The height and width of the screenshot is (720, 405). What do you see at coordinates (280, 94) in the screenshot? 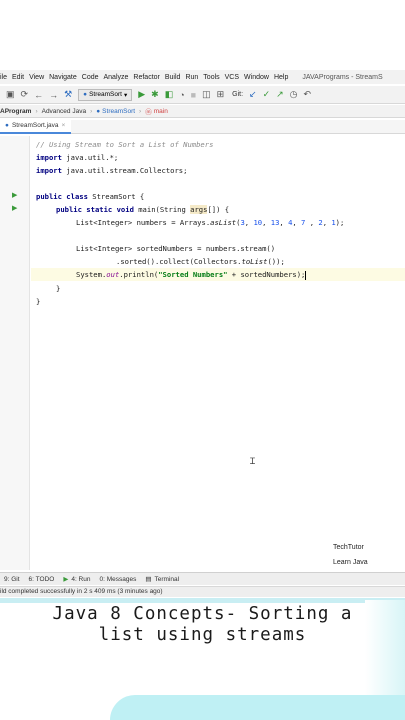
I see `git-push-icon: ↗` at bounding box center [280, 94].